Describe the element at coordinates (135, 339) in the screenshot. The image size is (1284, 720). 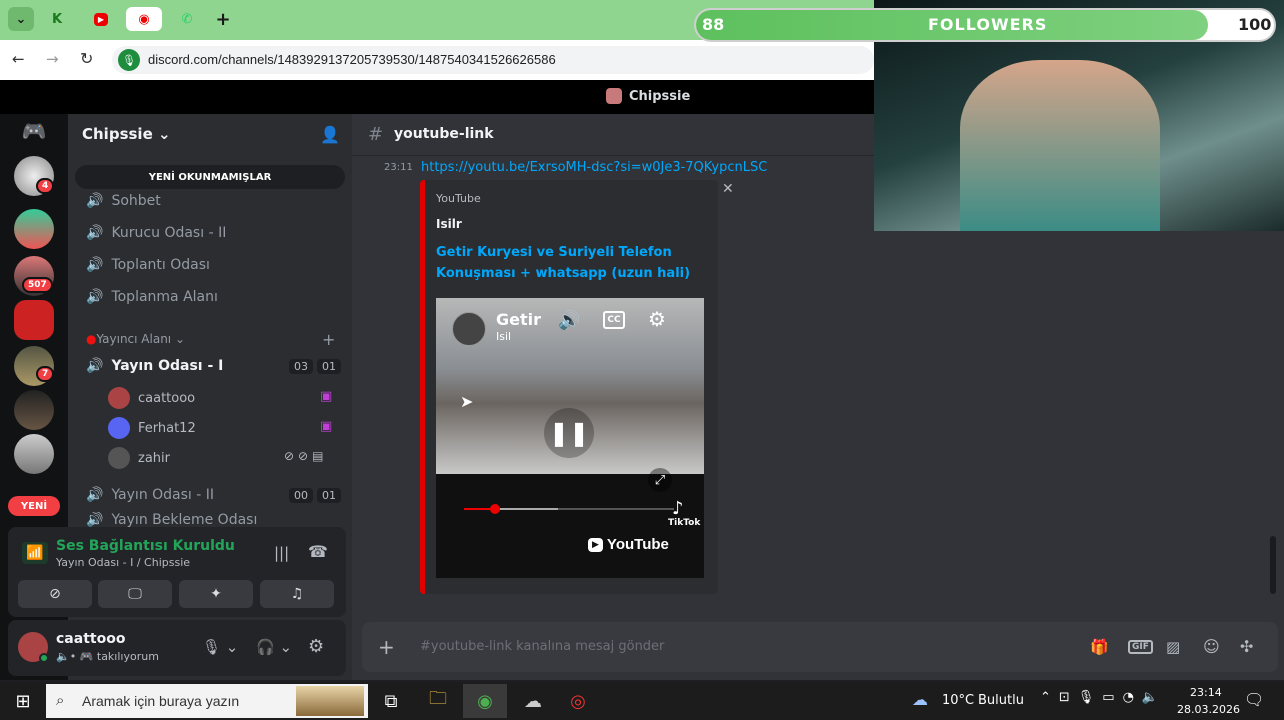
I see `category-header: ●Yayıncı Alanı ⌄` at that location.